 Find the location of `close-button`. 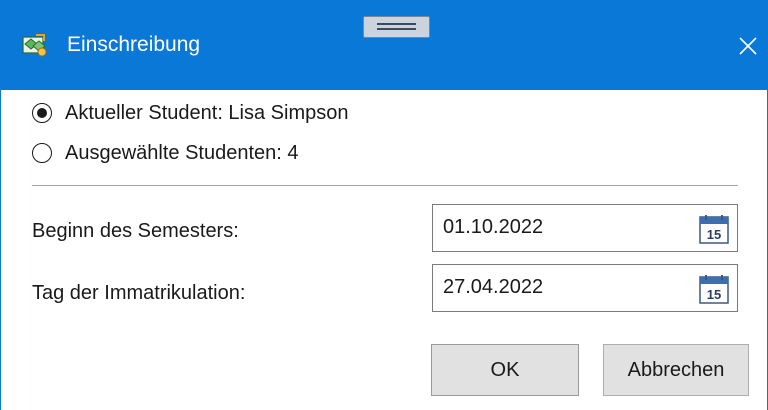

close-button is located at coordinates (748, 46).